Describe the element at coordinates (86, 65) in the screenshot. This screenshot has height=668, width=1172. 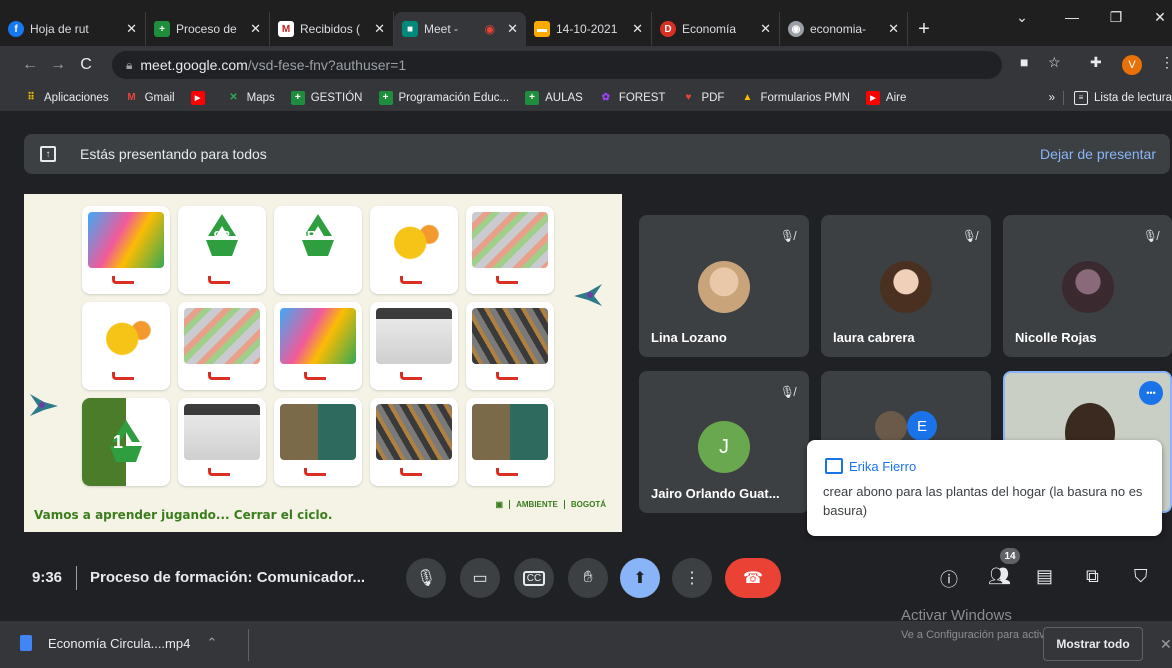
I see `reload-icon: C` at that location.